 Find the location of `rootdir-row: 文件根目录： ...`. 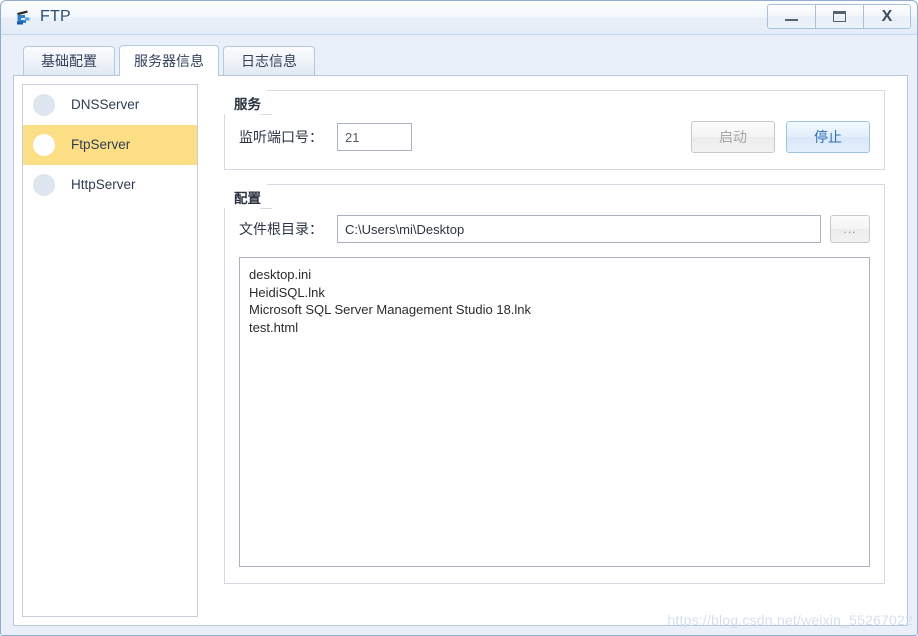

rootdir-row: 文件根目录： ... is located at coordinates (554, 229).